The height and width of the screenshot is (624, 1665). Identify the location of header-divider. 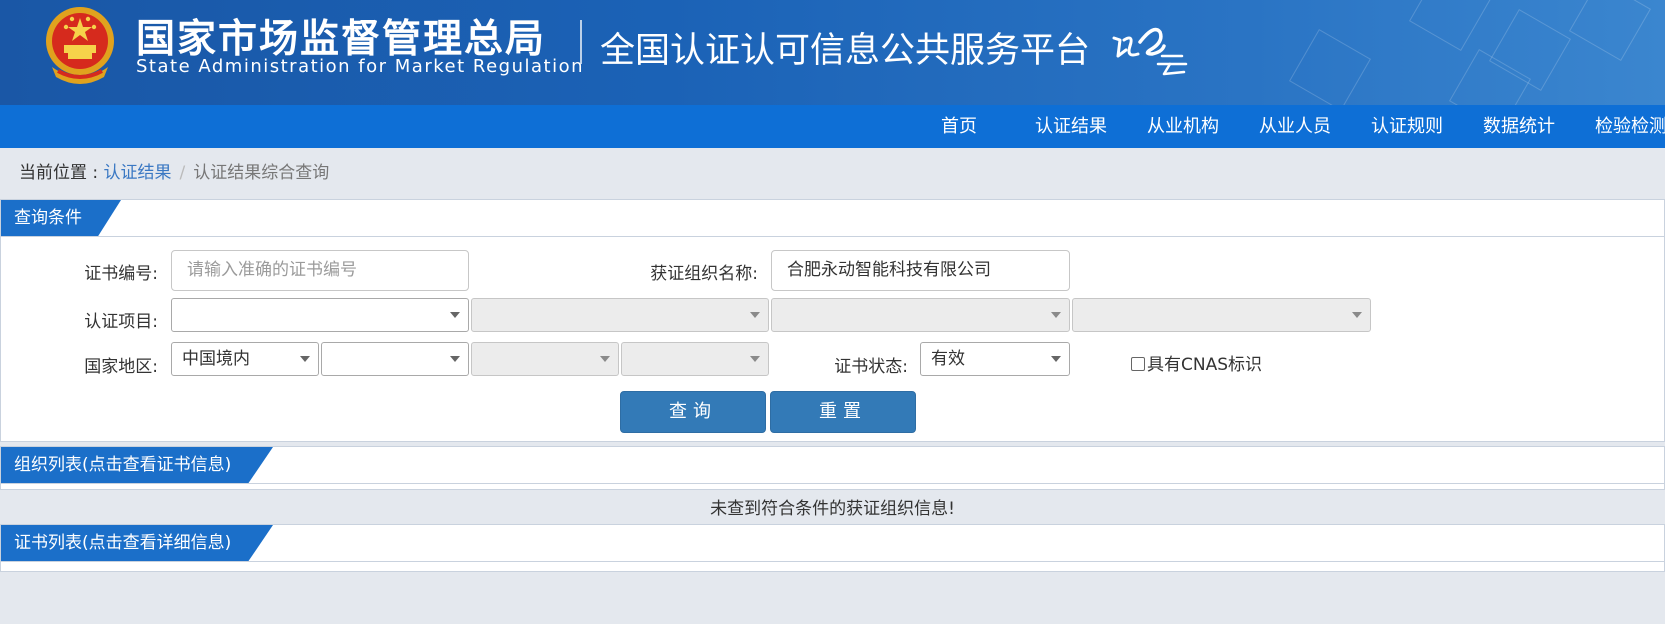
(581, 42).